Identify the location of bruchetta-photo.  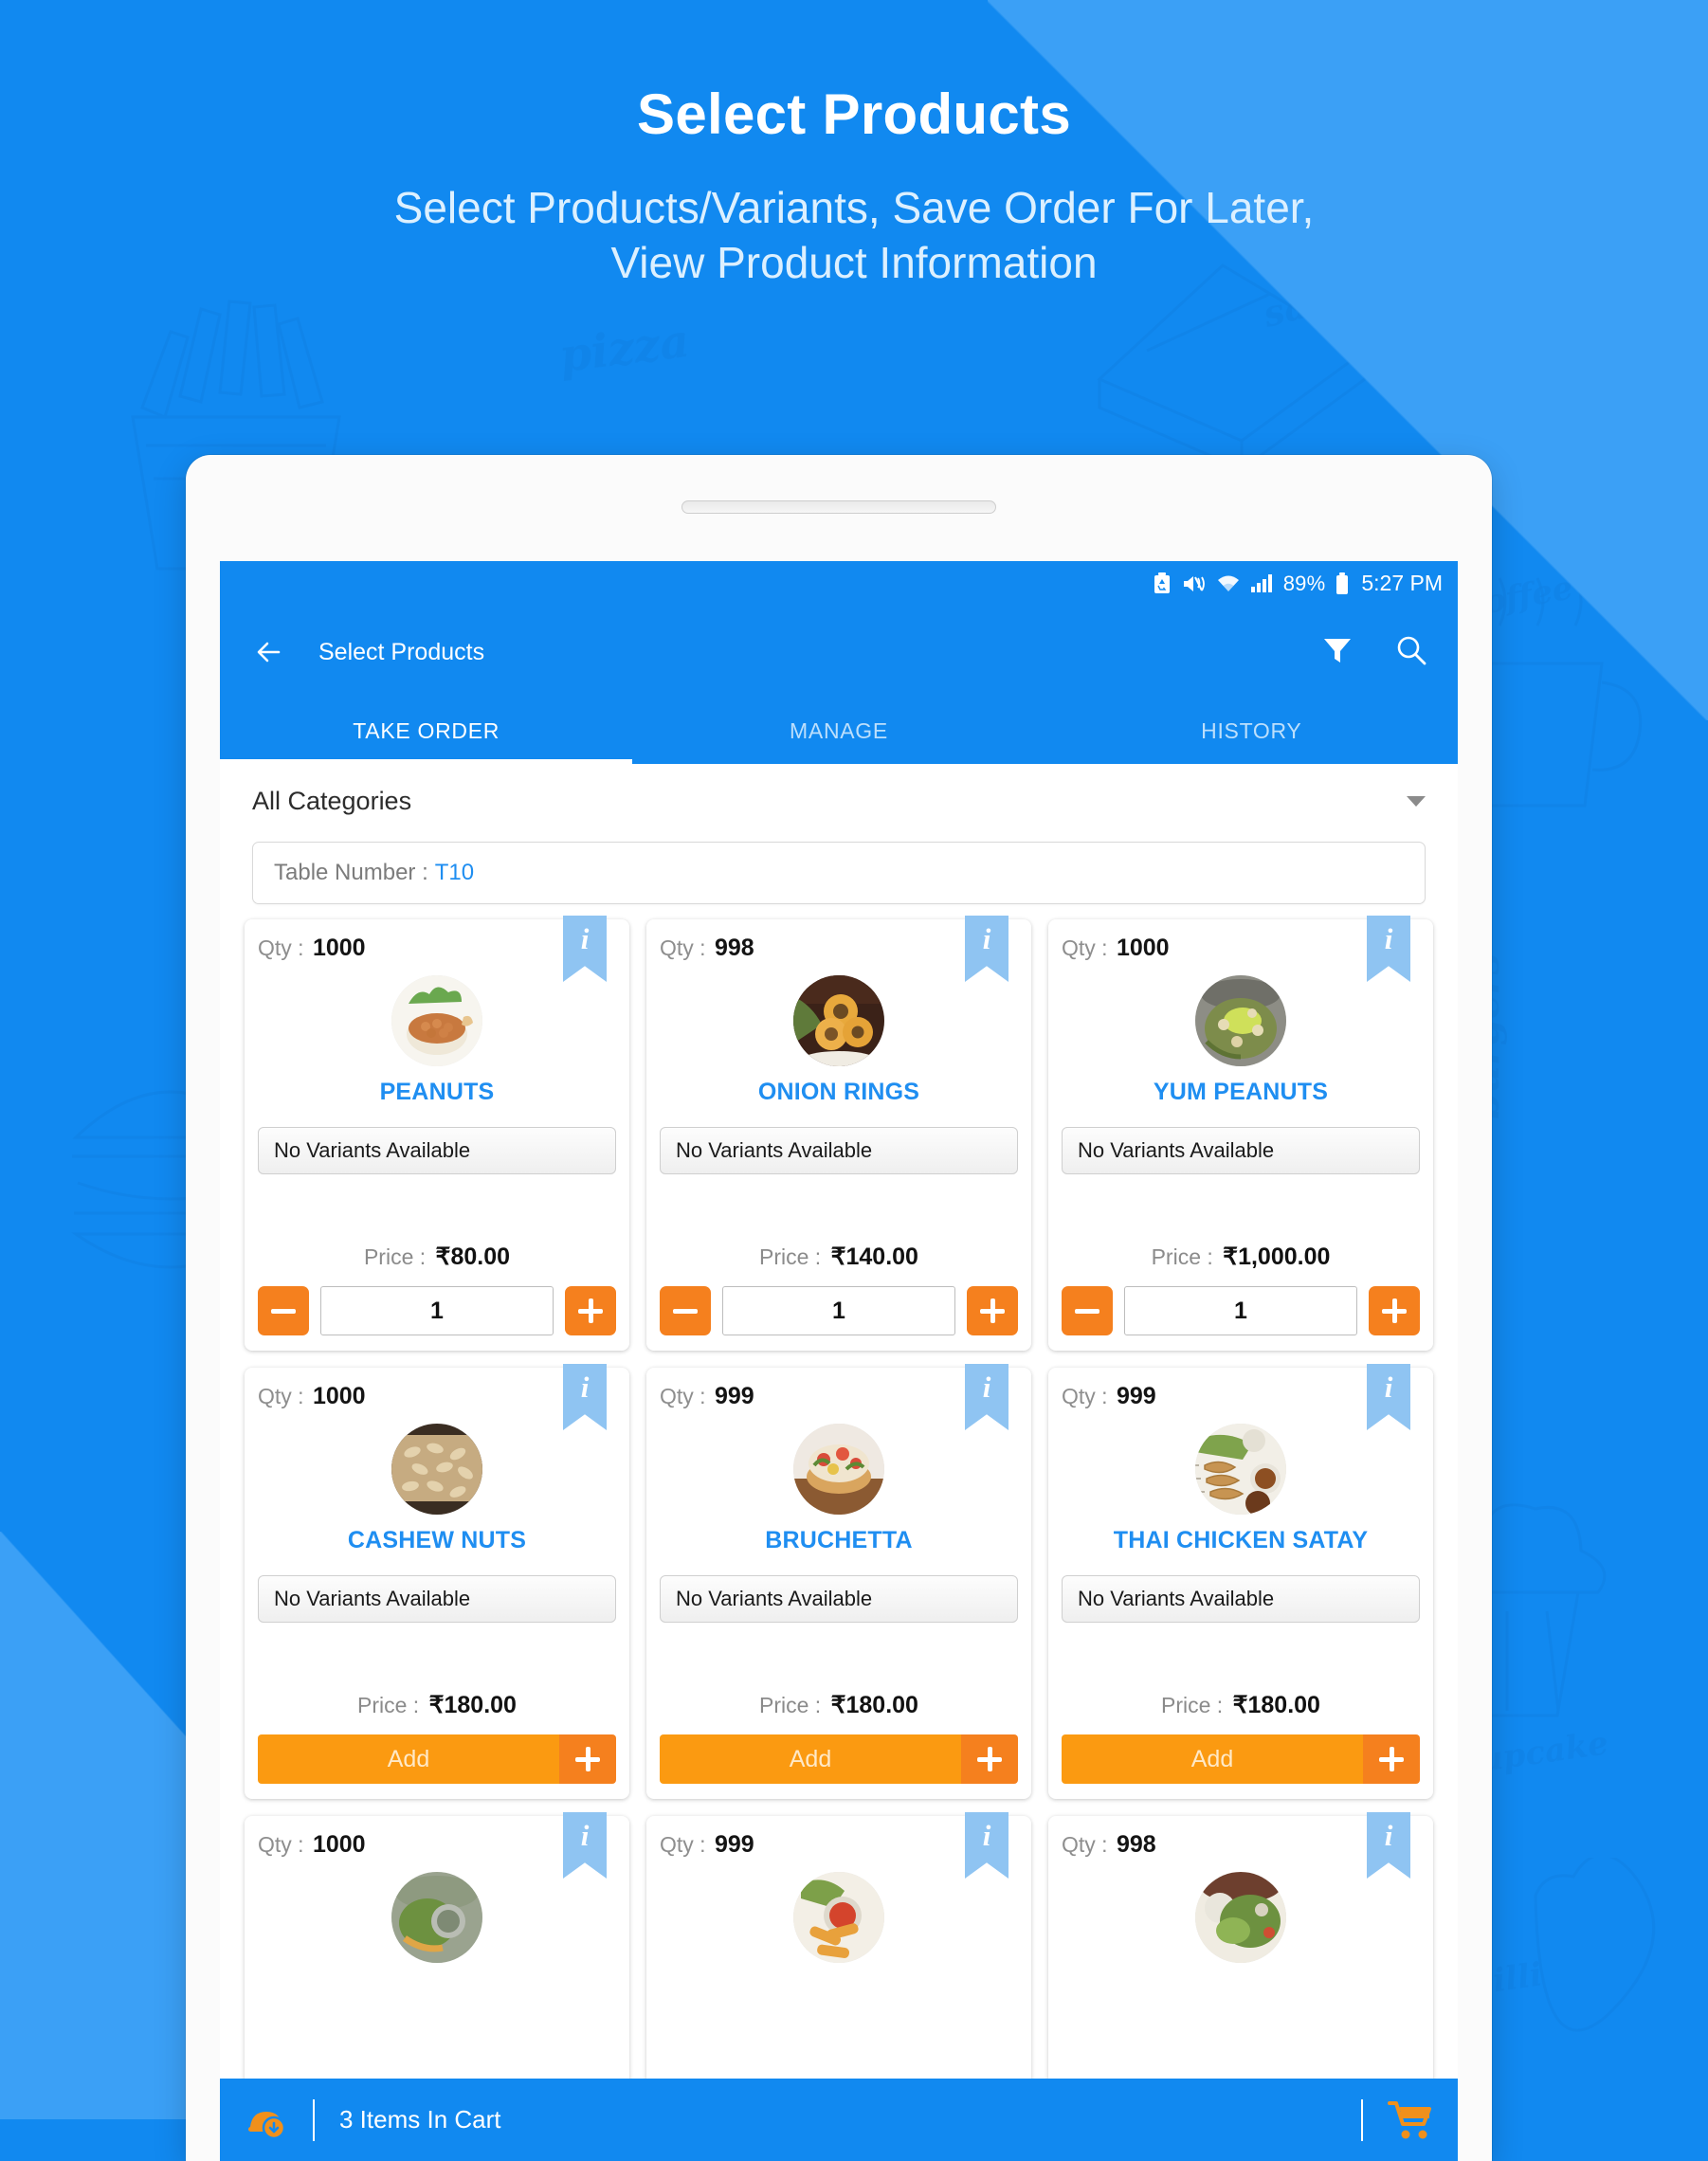
(838, 1469).